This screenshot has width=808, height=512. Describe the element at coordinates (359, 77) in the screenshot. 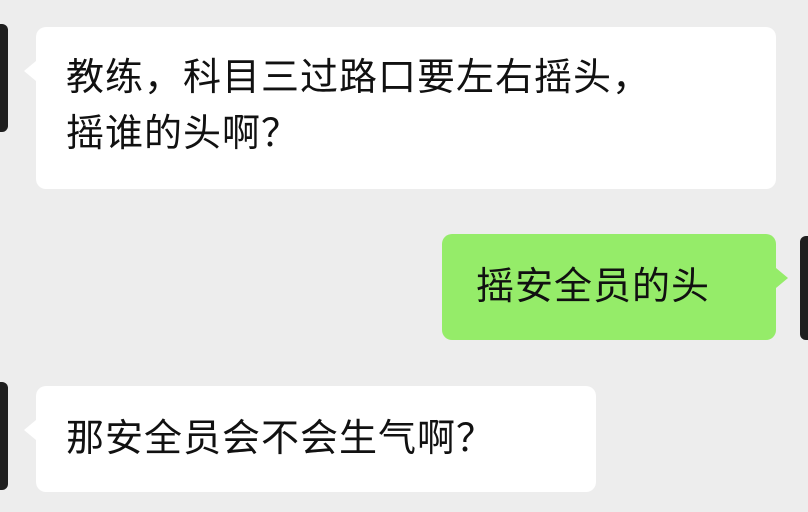

I see `message-text-line: 教练，科目三过路口要左右摇头，` at that location.